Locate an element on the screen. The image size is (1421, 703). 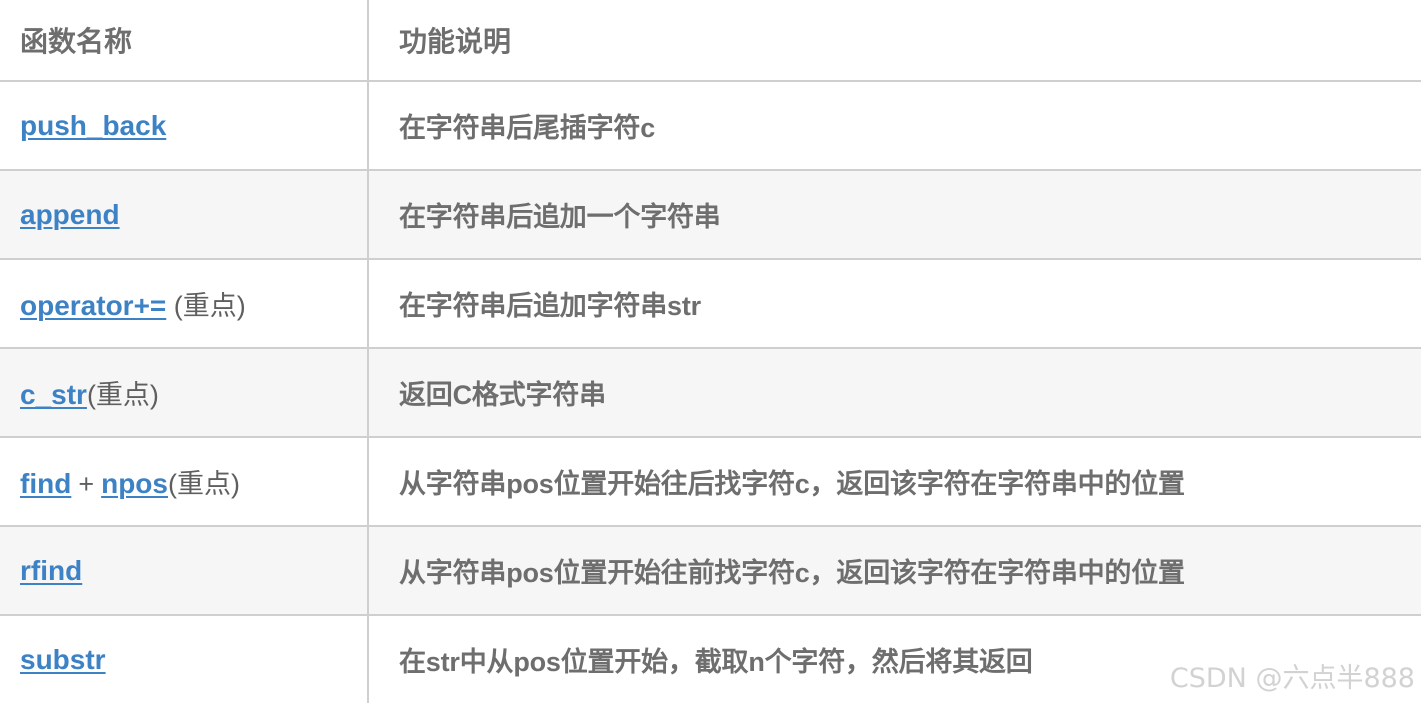
cell-description: 从字符串pos位置开始往前找字符c，返回该字符在字符串中的位置 is located at coordinates (894, 571).